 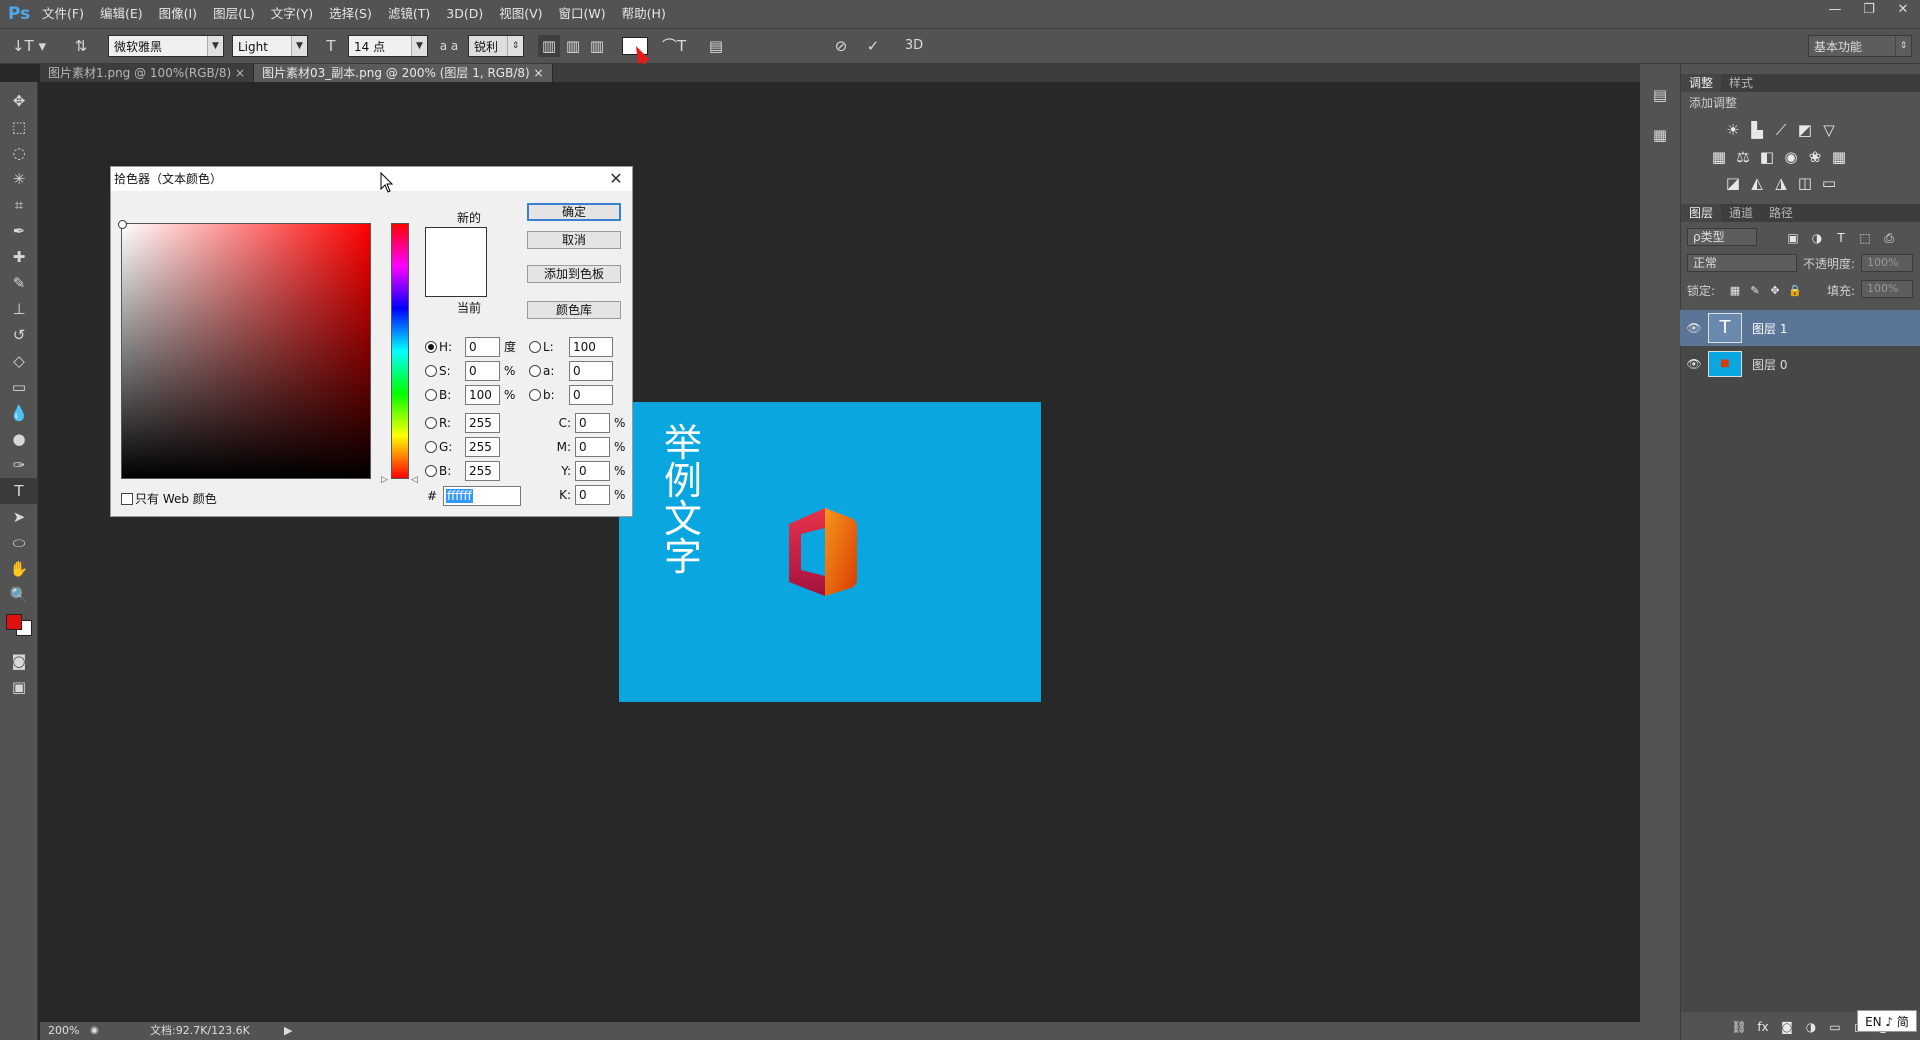 I want to click on tab-doc-2: 图片素材03_副本.png @ 200% (图层 1, RGB/8) ×, so click(x=403, y=73).